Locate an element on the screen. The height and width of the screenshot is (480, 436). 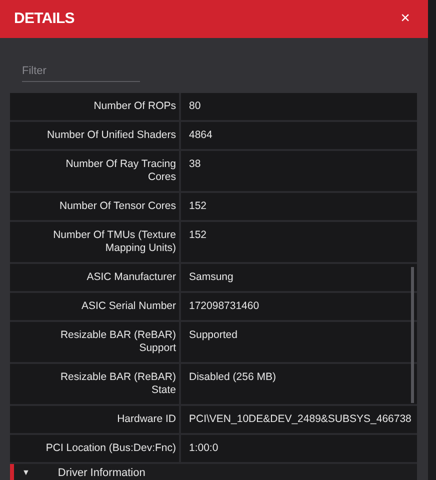
property-label: ASIC Serial Number is located at coordinates (95, 306).